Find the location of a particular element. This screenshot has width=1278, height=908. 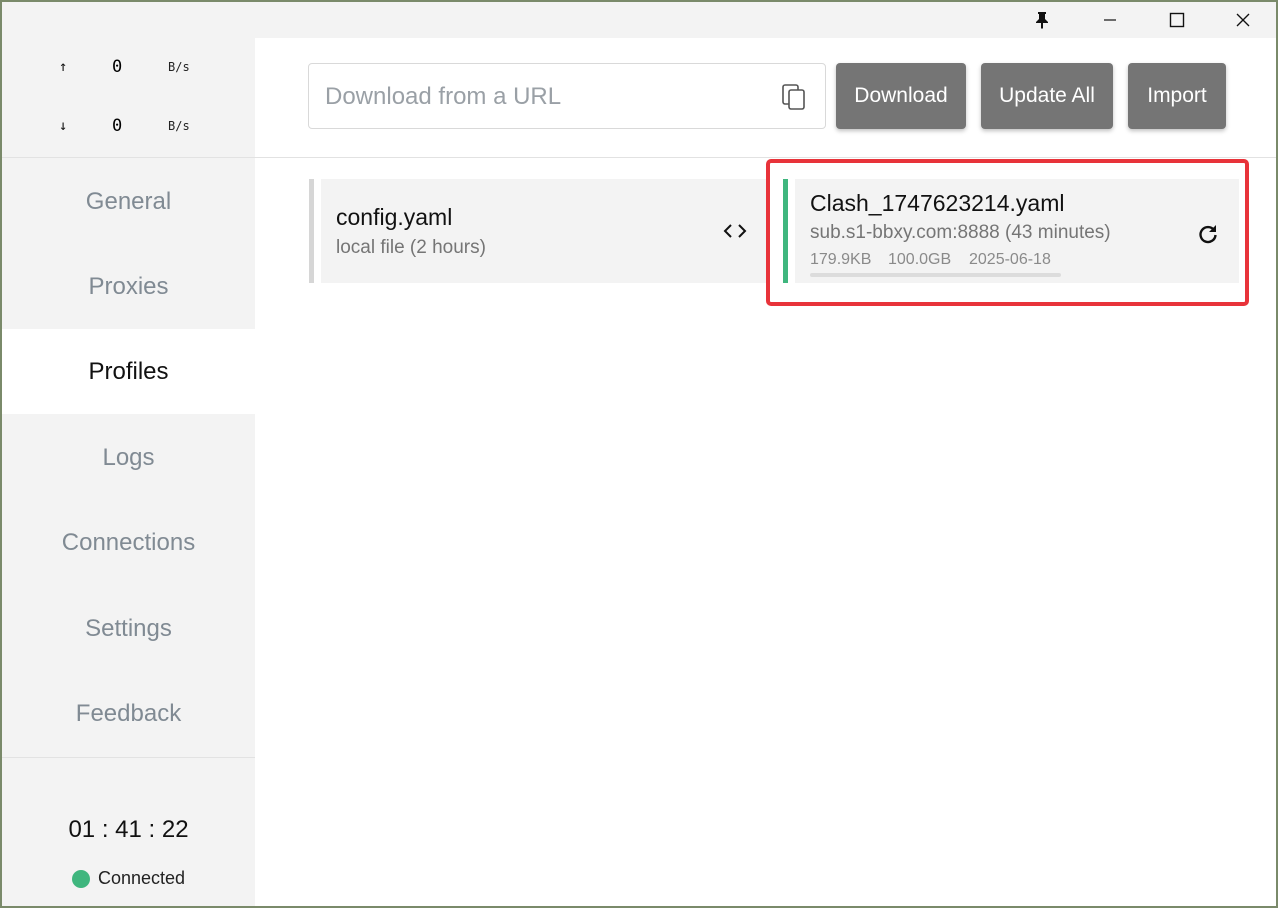

profile-name: config.yaml is located at coordinates (394, 217).